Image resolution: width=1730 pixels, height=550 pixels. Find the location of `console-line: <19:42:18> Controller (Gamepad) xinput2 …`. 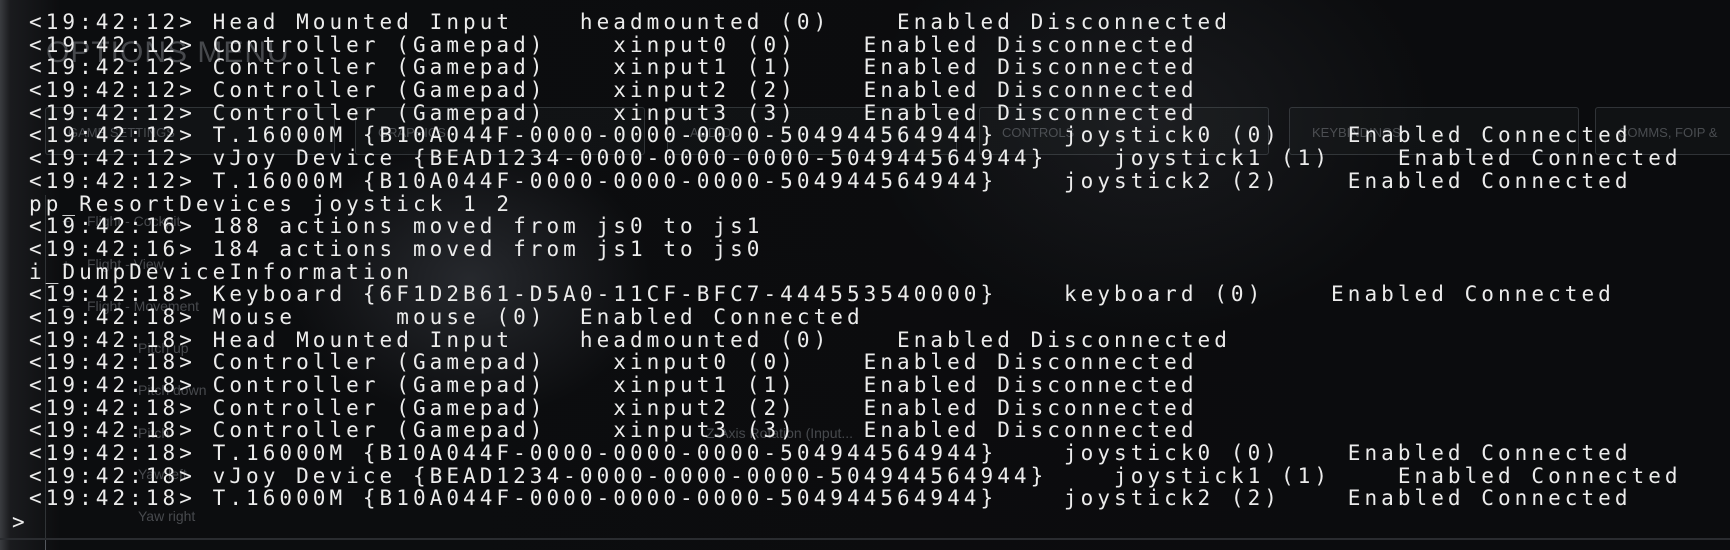

console-line: <19:42:18> Controller (Gamepad) xinput2 … is located at coordinates (613, 407).